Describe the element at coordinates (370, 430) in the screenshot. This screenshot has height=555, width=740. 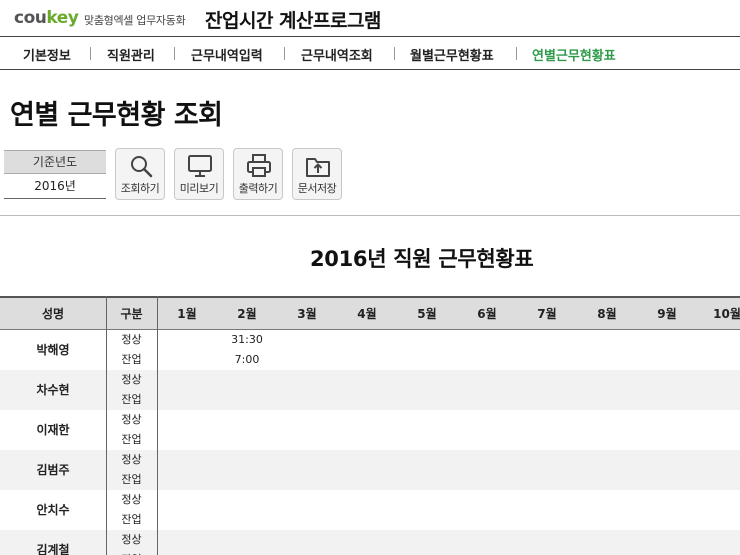
I see `table-row: 이재한 정상잔업` at that location.